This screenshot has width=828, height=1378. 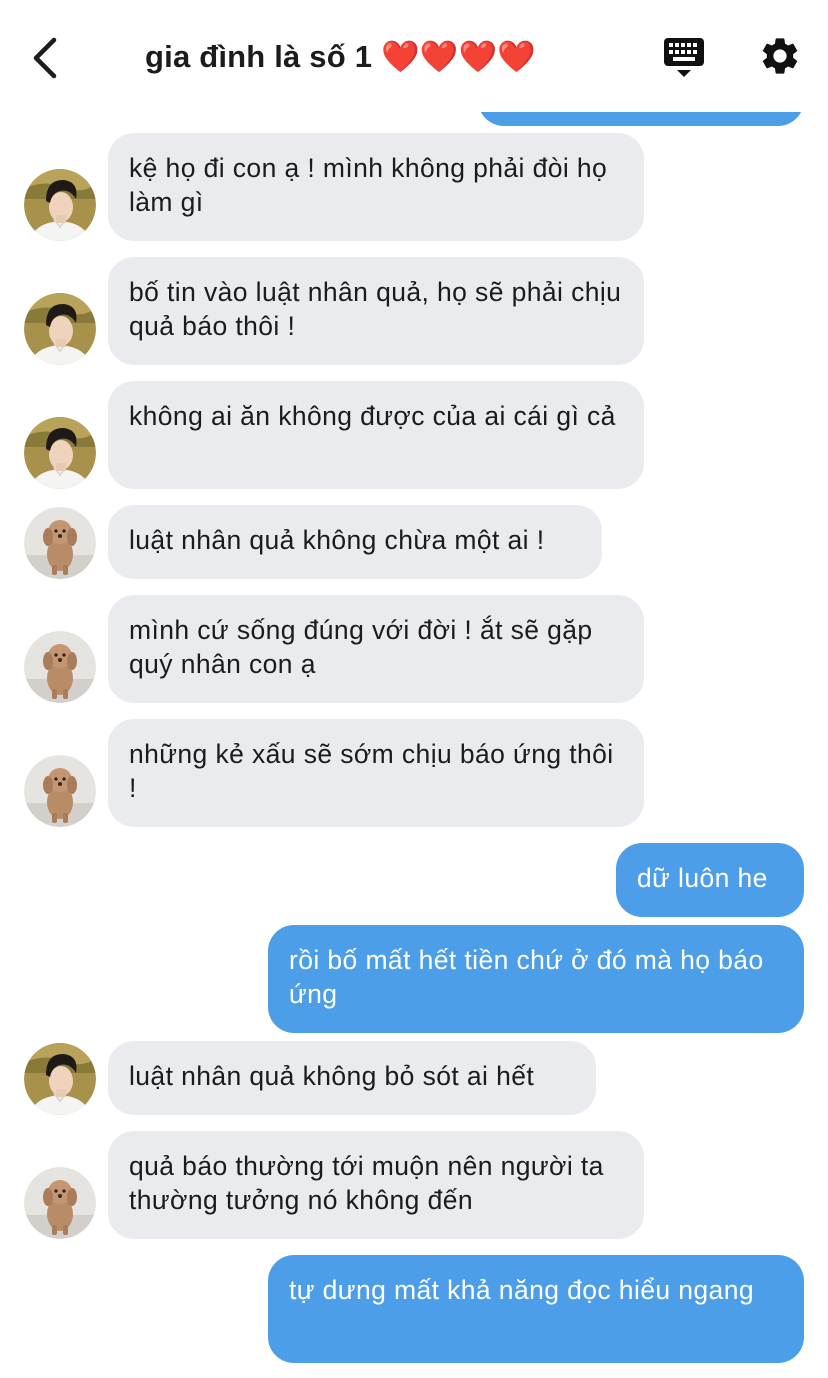 I want to click on keyboard-icon, so click(x=684, y=57).